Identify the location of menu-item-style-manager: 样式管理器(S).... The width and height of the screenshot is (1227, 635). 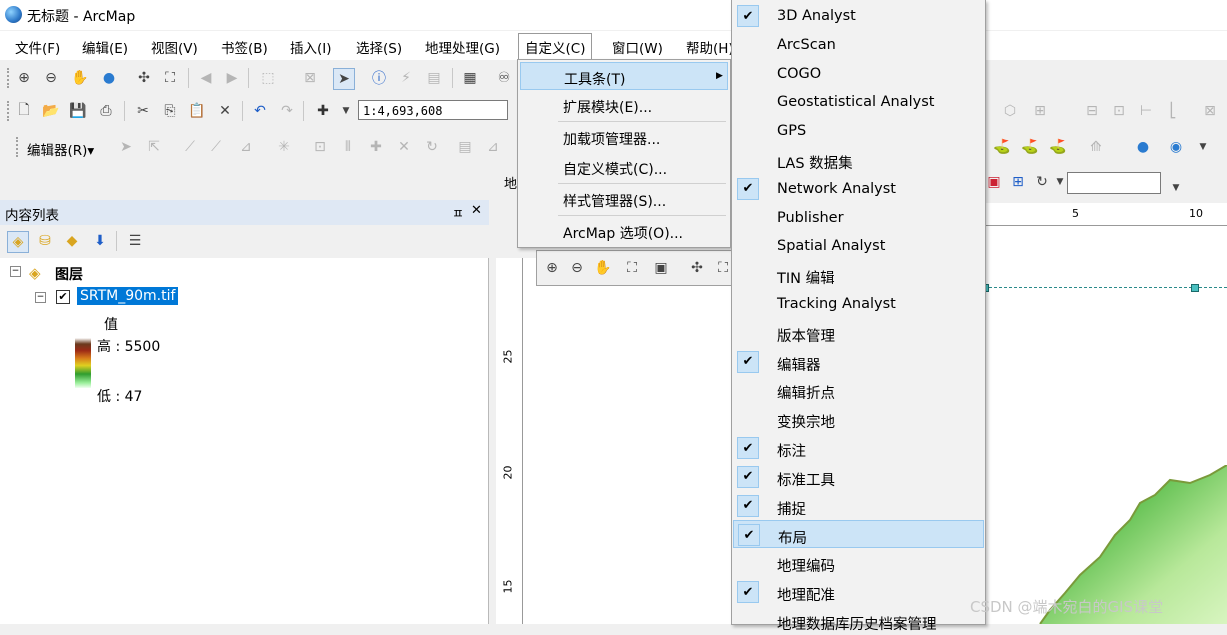
(624, 199).